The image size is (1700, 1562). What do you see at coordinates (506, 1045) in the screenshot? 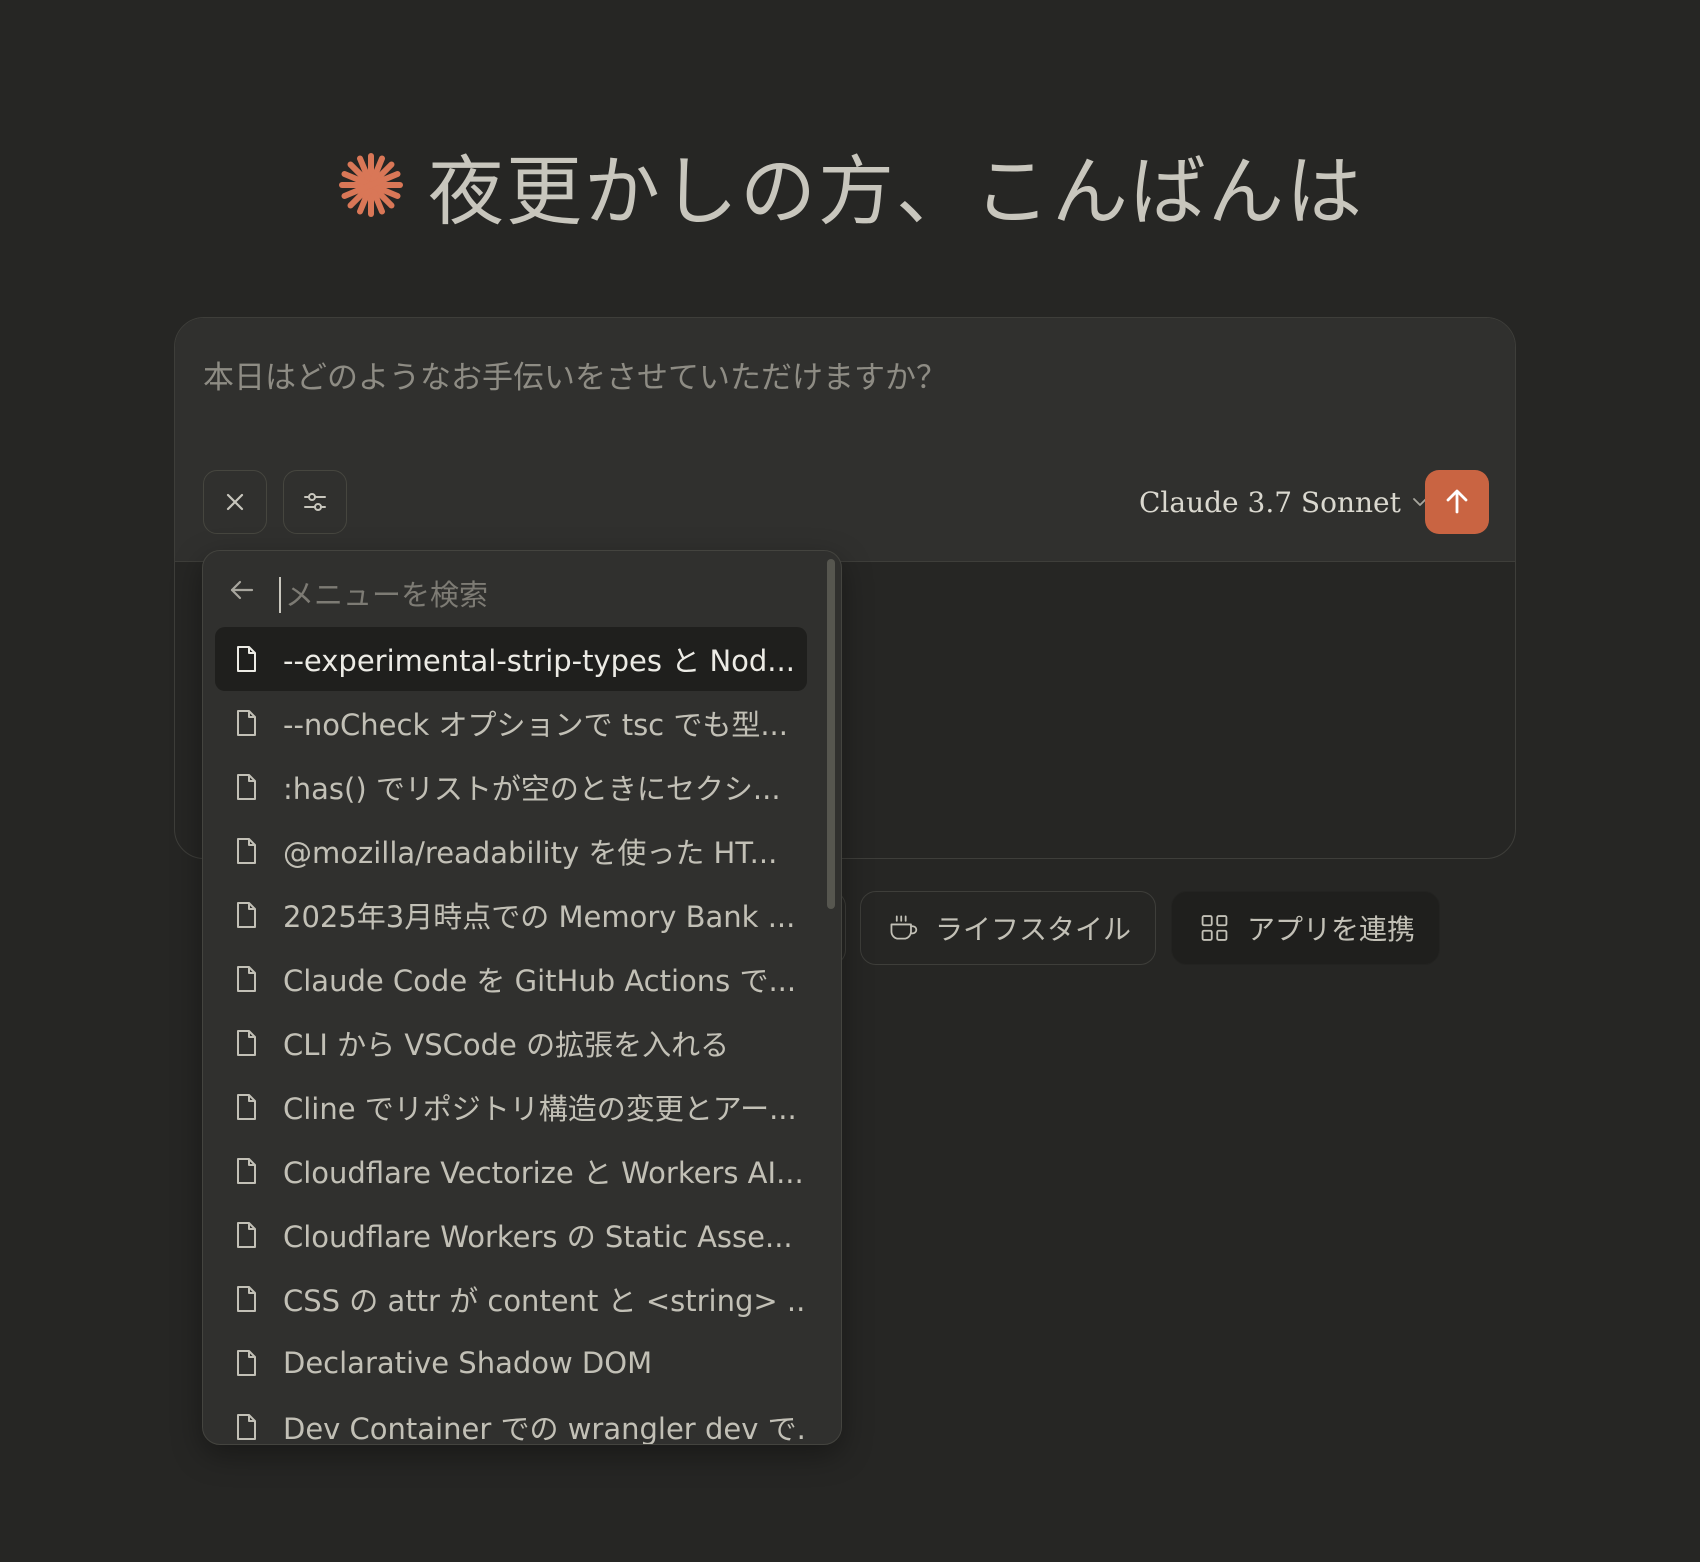
I see `menu-item-label: CLI から VSCode の拡張を入れる` at bounding box center [506, 1045].